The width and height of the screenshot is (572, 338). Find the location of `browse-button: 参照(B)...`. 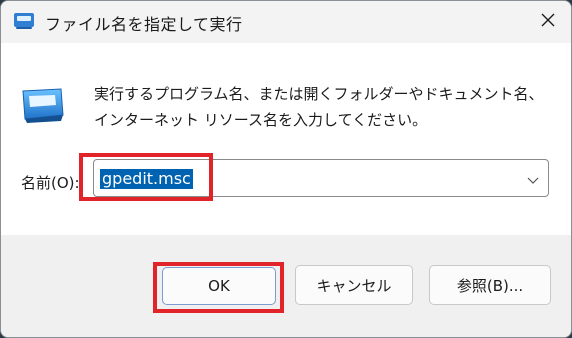

browse-button: 参照(B)... is located at coordinates (490, 285).